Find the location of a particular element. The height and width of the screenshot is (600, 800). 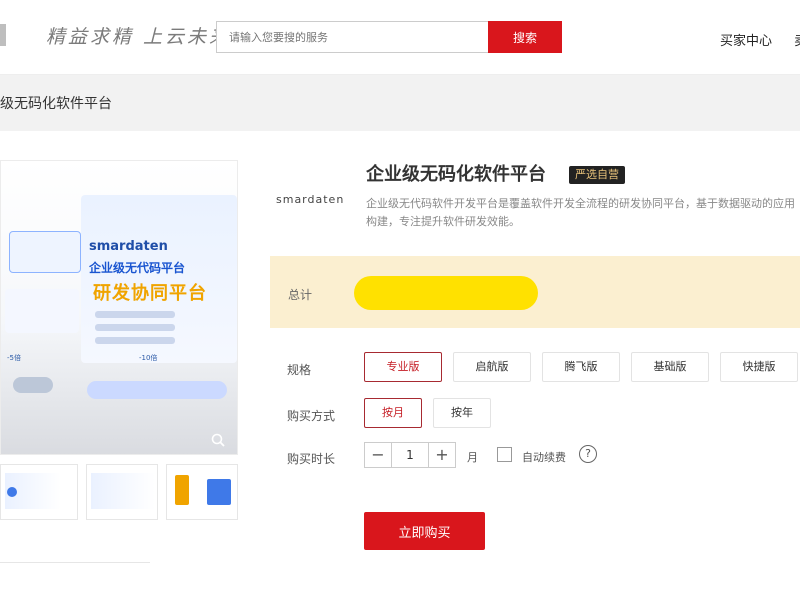

auto-renew-checkbox is located at coordinates (504, 454).